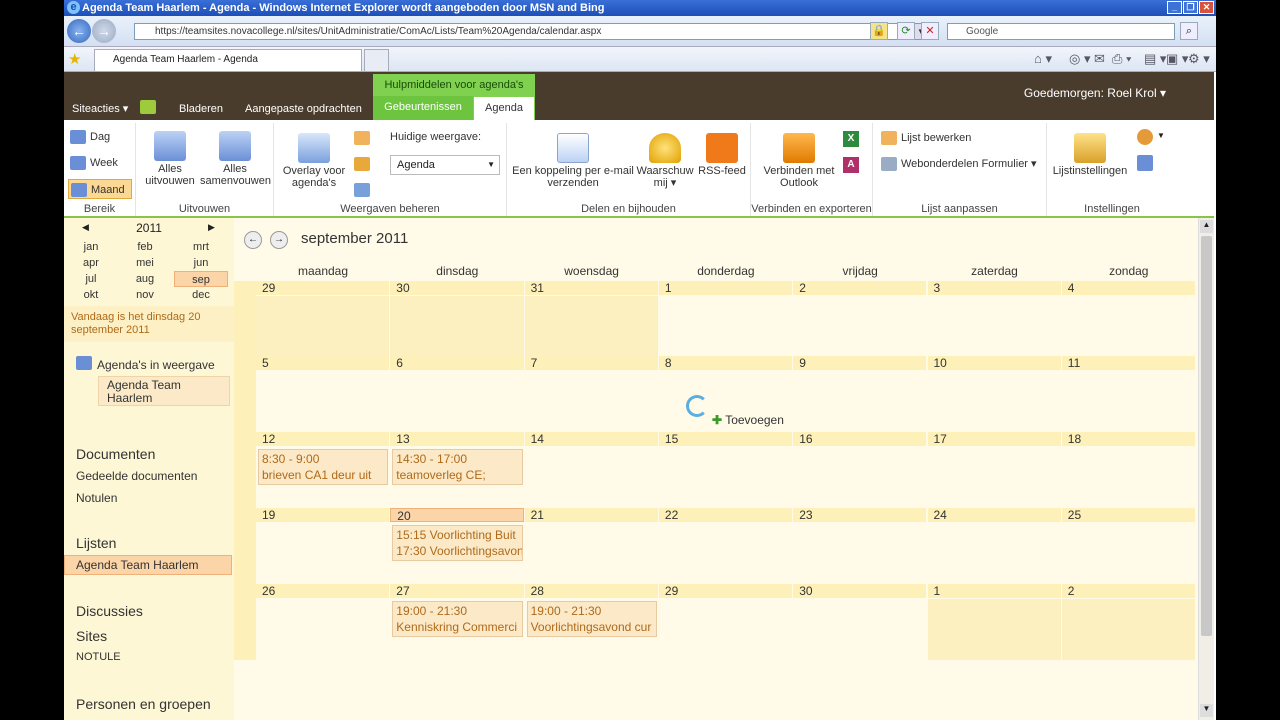 The height and width of the screenshot is (720, 1280). What do you see at coordinates (201, 247) in the screenshot?
I see `month-link-2: mrt` at bounding box center [201, 247].